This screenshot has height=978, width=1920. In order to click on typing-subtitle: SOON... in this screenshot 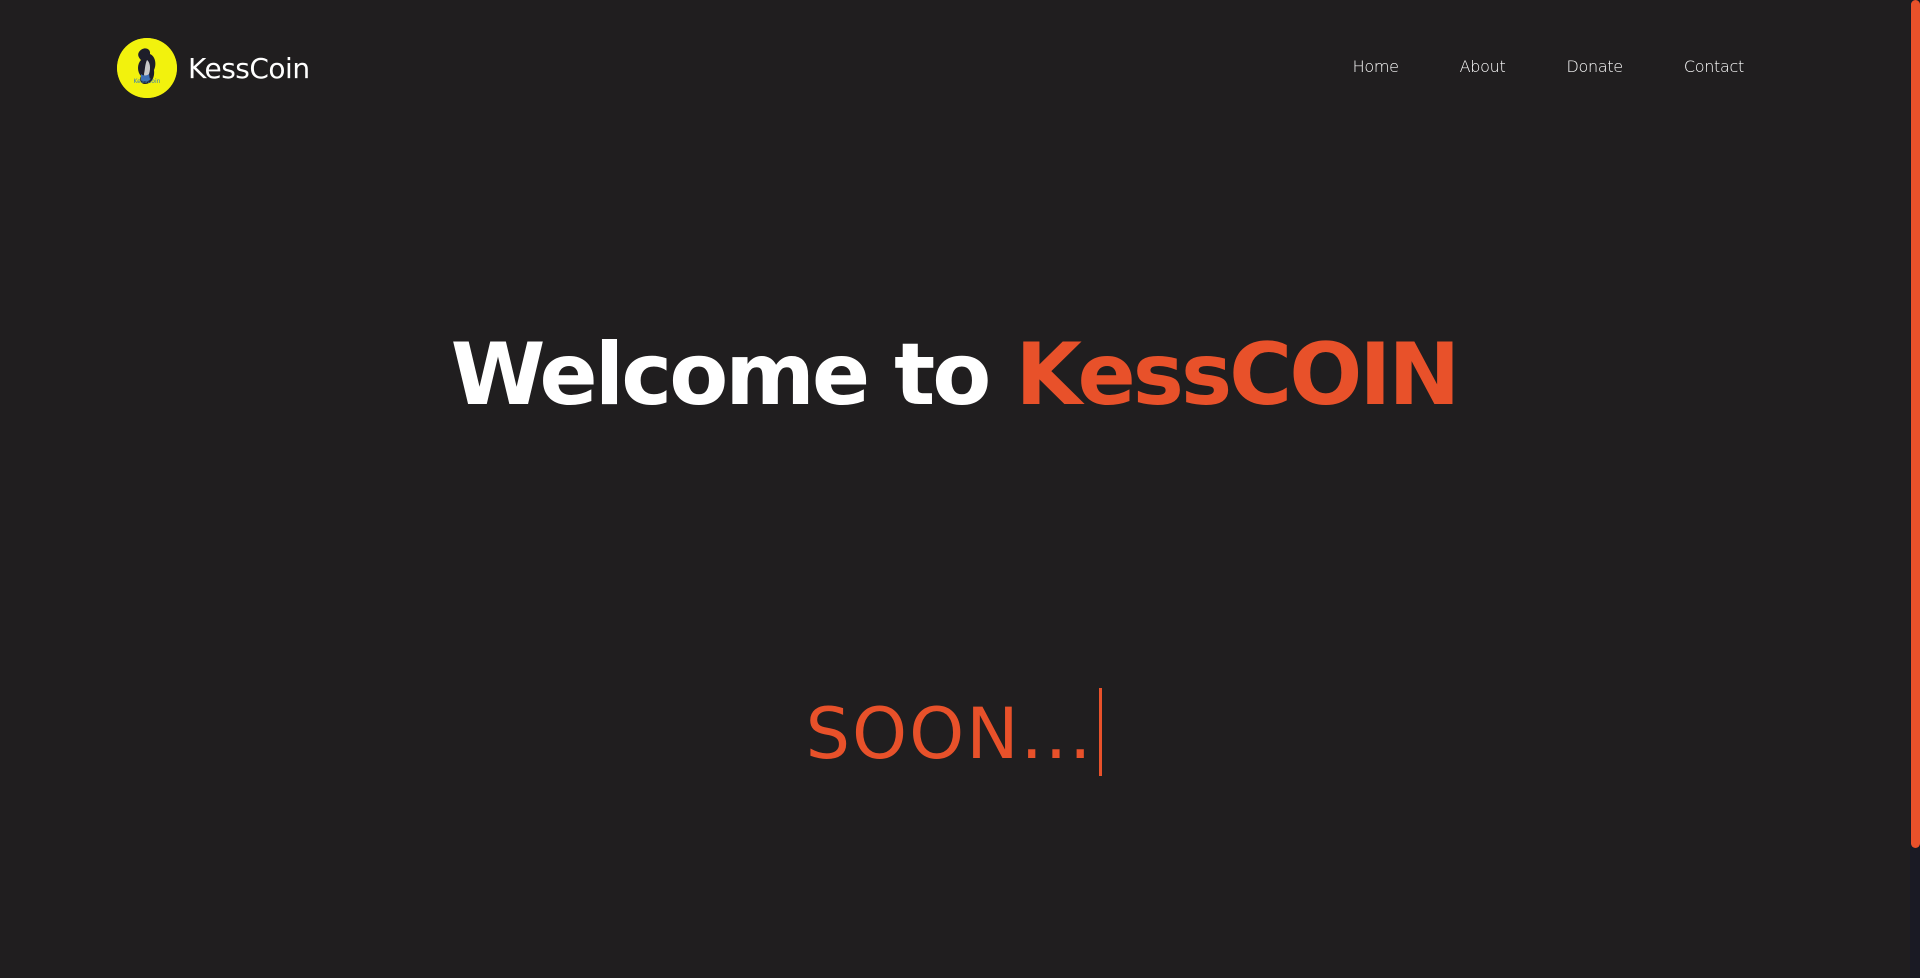, I will do `click(954, 733)`.